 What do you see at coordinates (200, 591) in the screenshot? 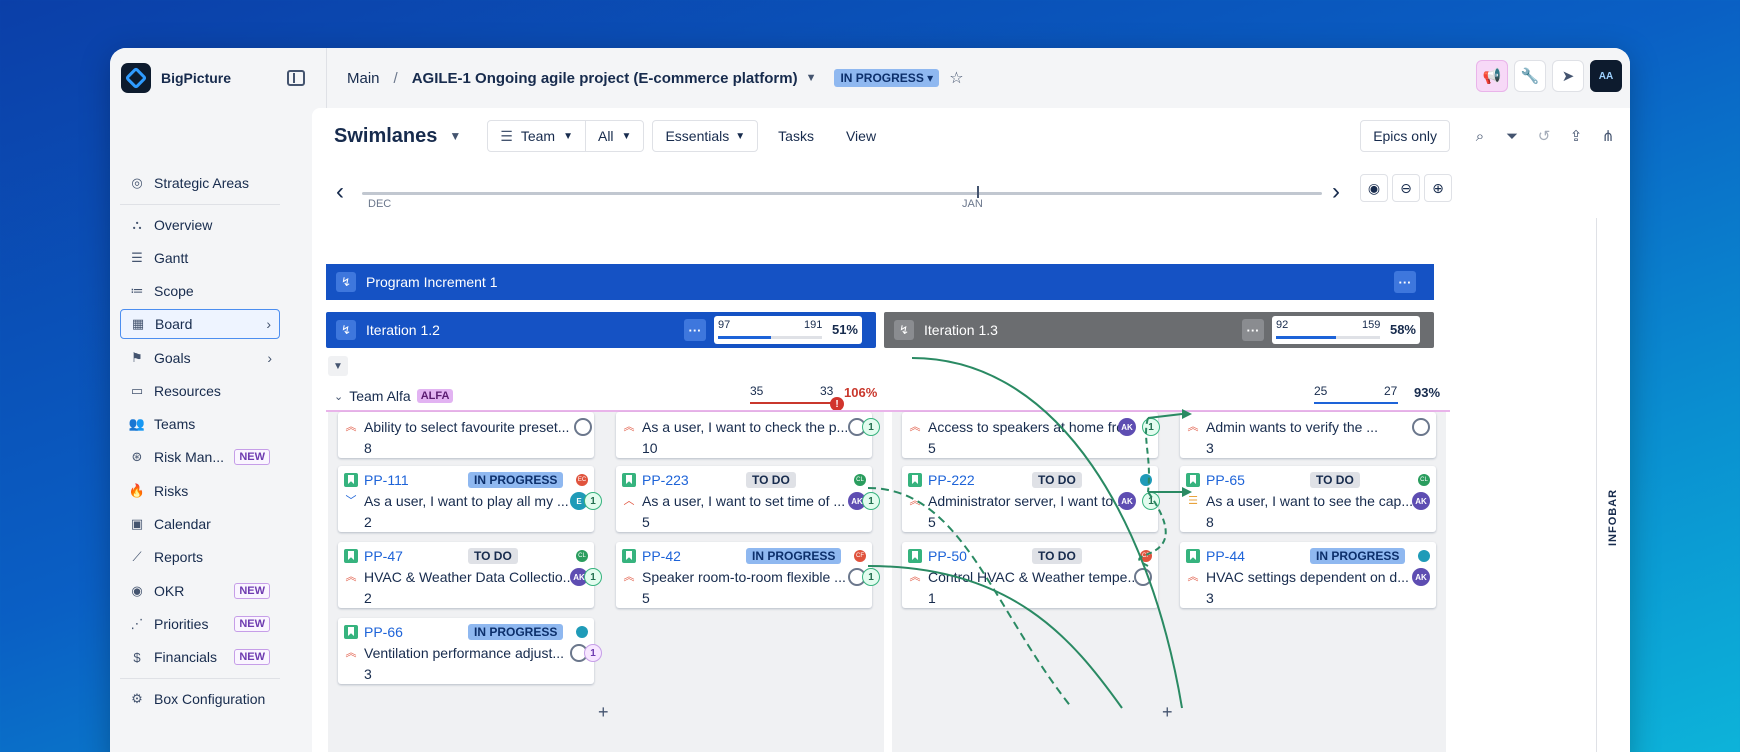
I see `sidebar-item-okr: ◉ OKR NEW` at bounding box center [200, 591].